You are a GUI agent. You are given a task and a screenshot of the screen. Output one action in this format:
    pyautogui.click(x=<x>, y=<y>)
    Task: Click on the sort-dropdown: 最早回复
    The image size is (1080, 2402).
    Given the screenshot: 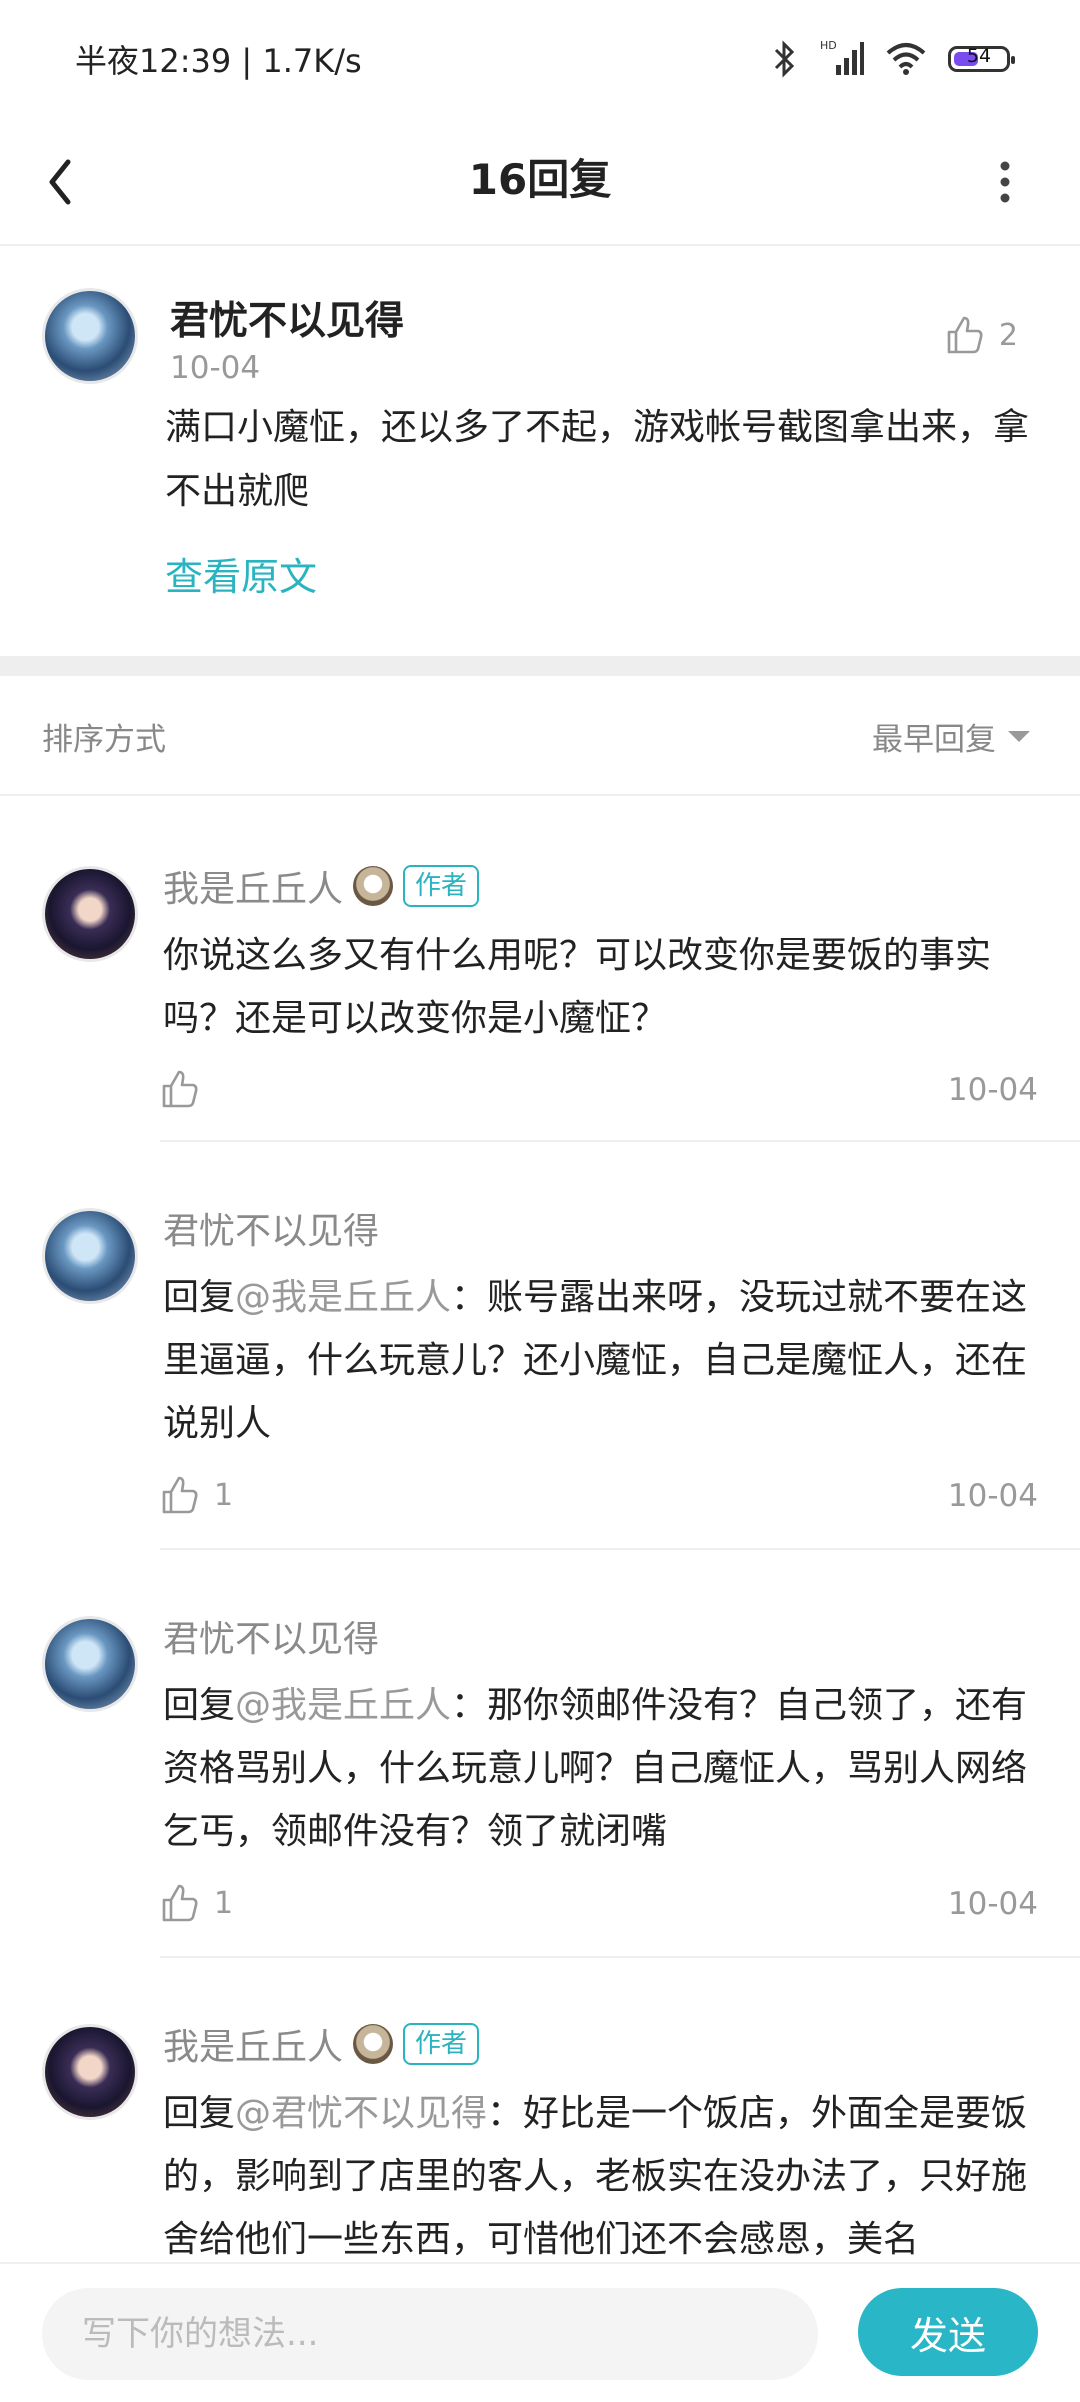 What is the action you would take?
    pyautogui.click(x=951, y=736)
    